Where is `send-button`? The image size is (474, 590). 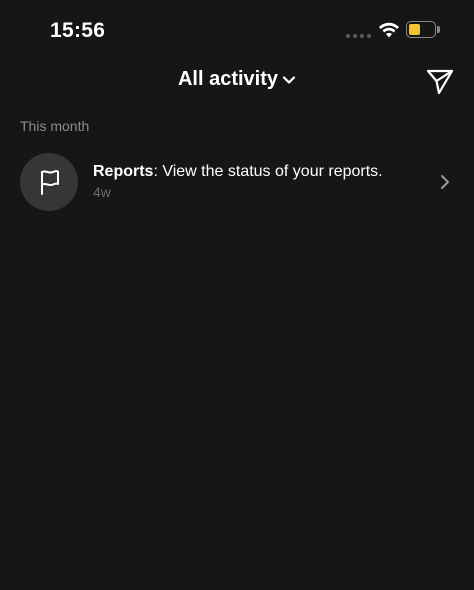
send-button is located at coordinates (440, 81).